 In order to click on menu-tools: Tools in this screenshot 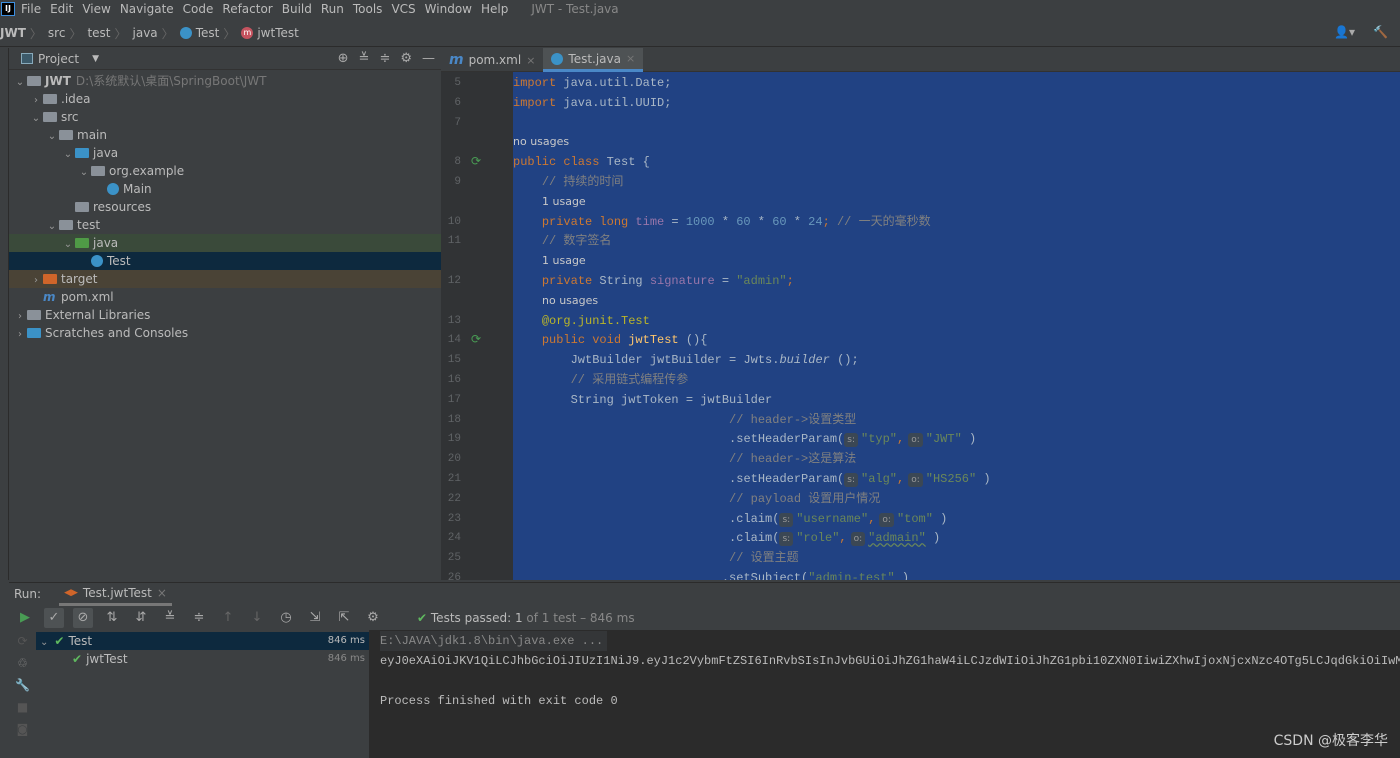, I will do `click(368, 9)`.